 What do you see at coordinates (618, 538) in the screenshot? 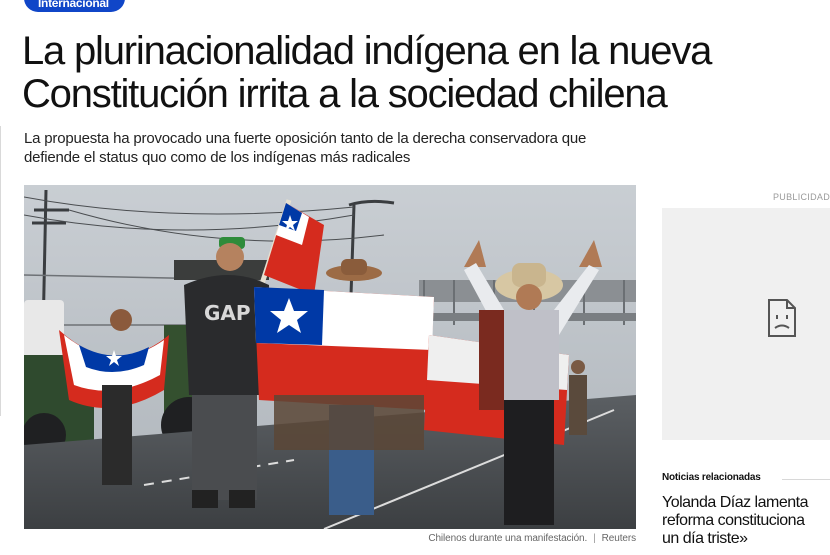
I see `photo-credit: Reuters` at bounding box center [618, 538].